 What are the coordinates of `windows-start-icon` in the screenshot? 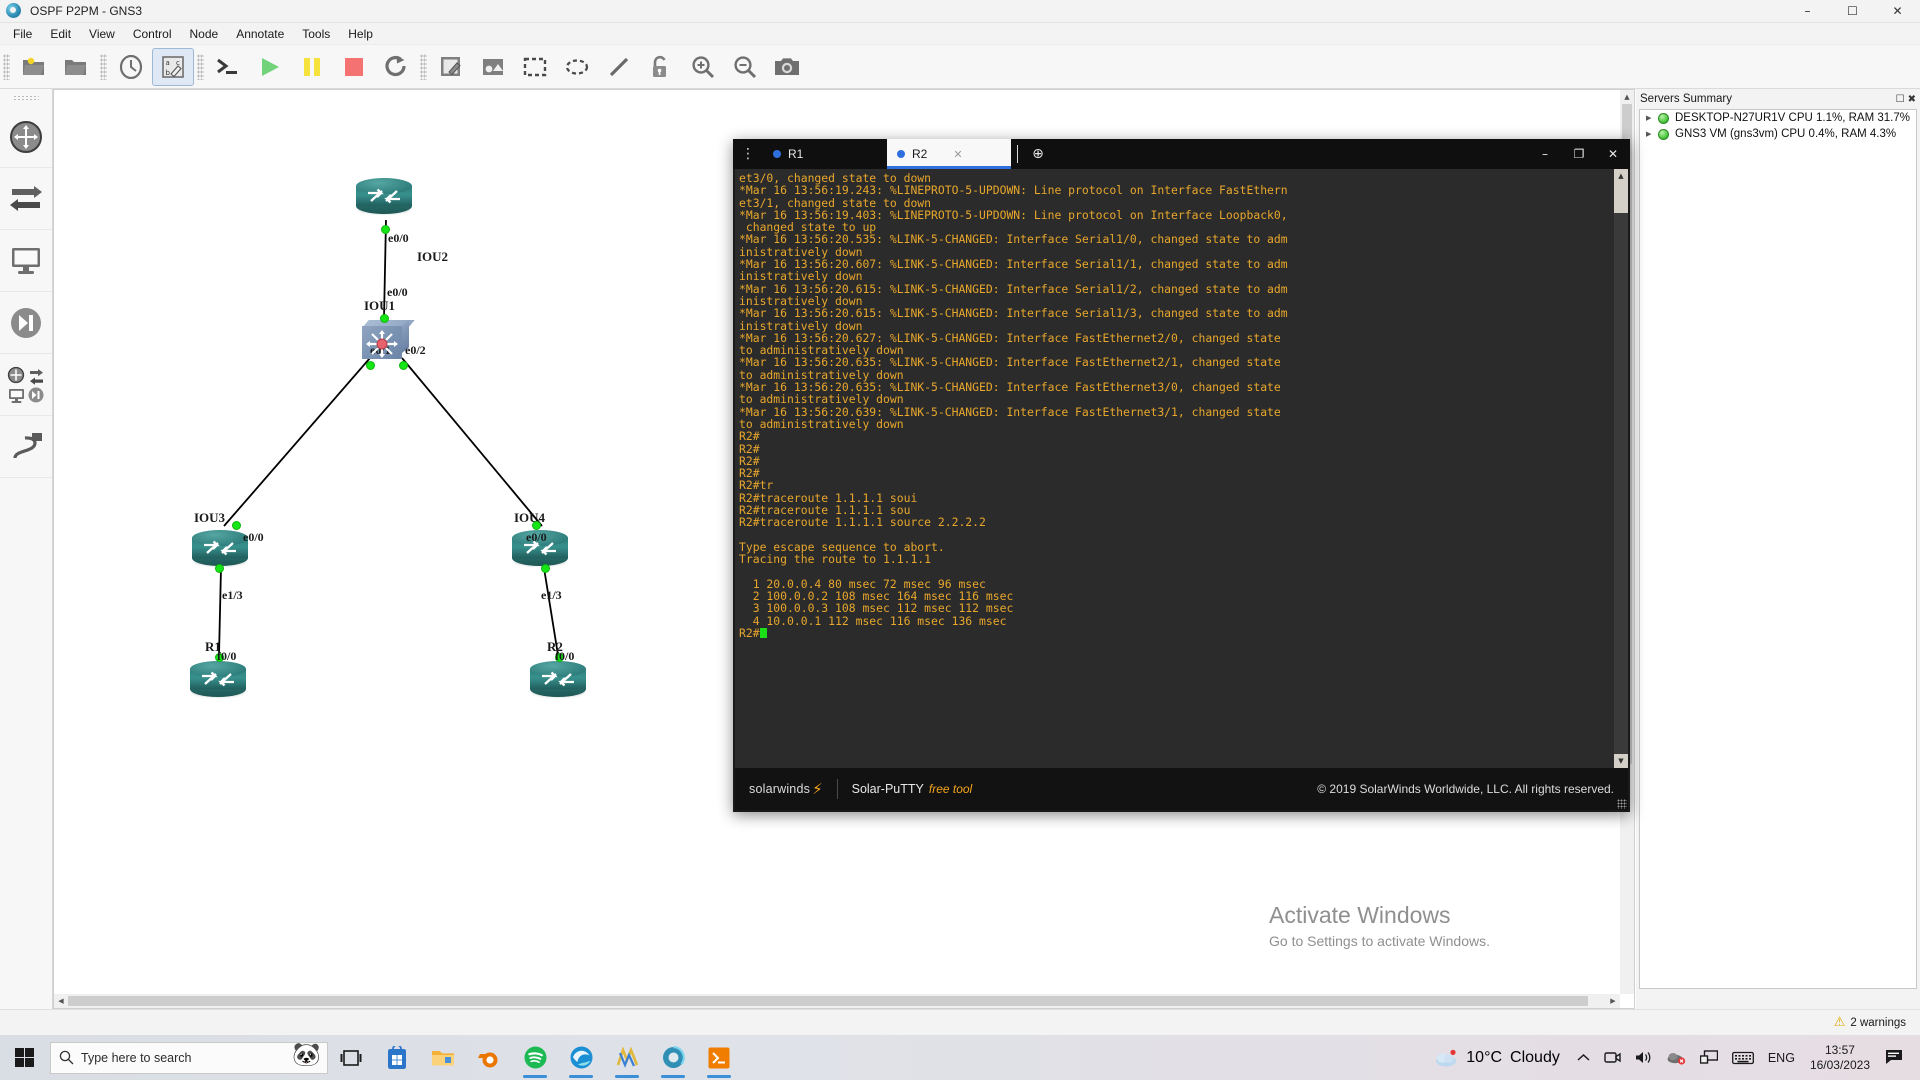 It's located at (24, 1057).